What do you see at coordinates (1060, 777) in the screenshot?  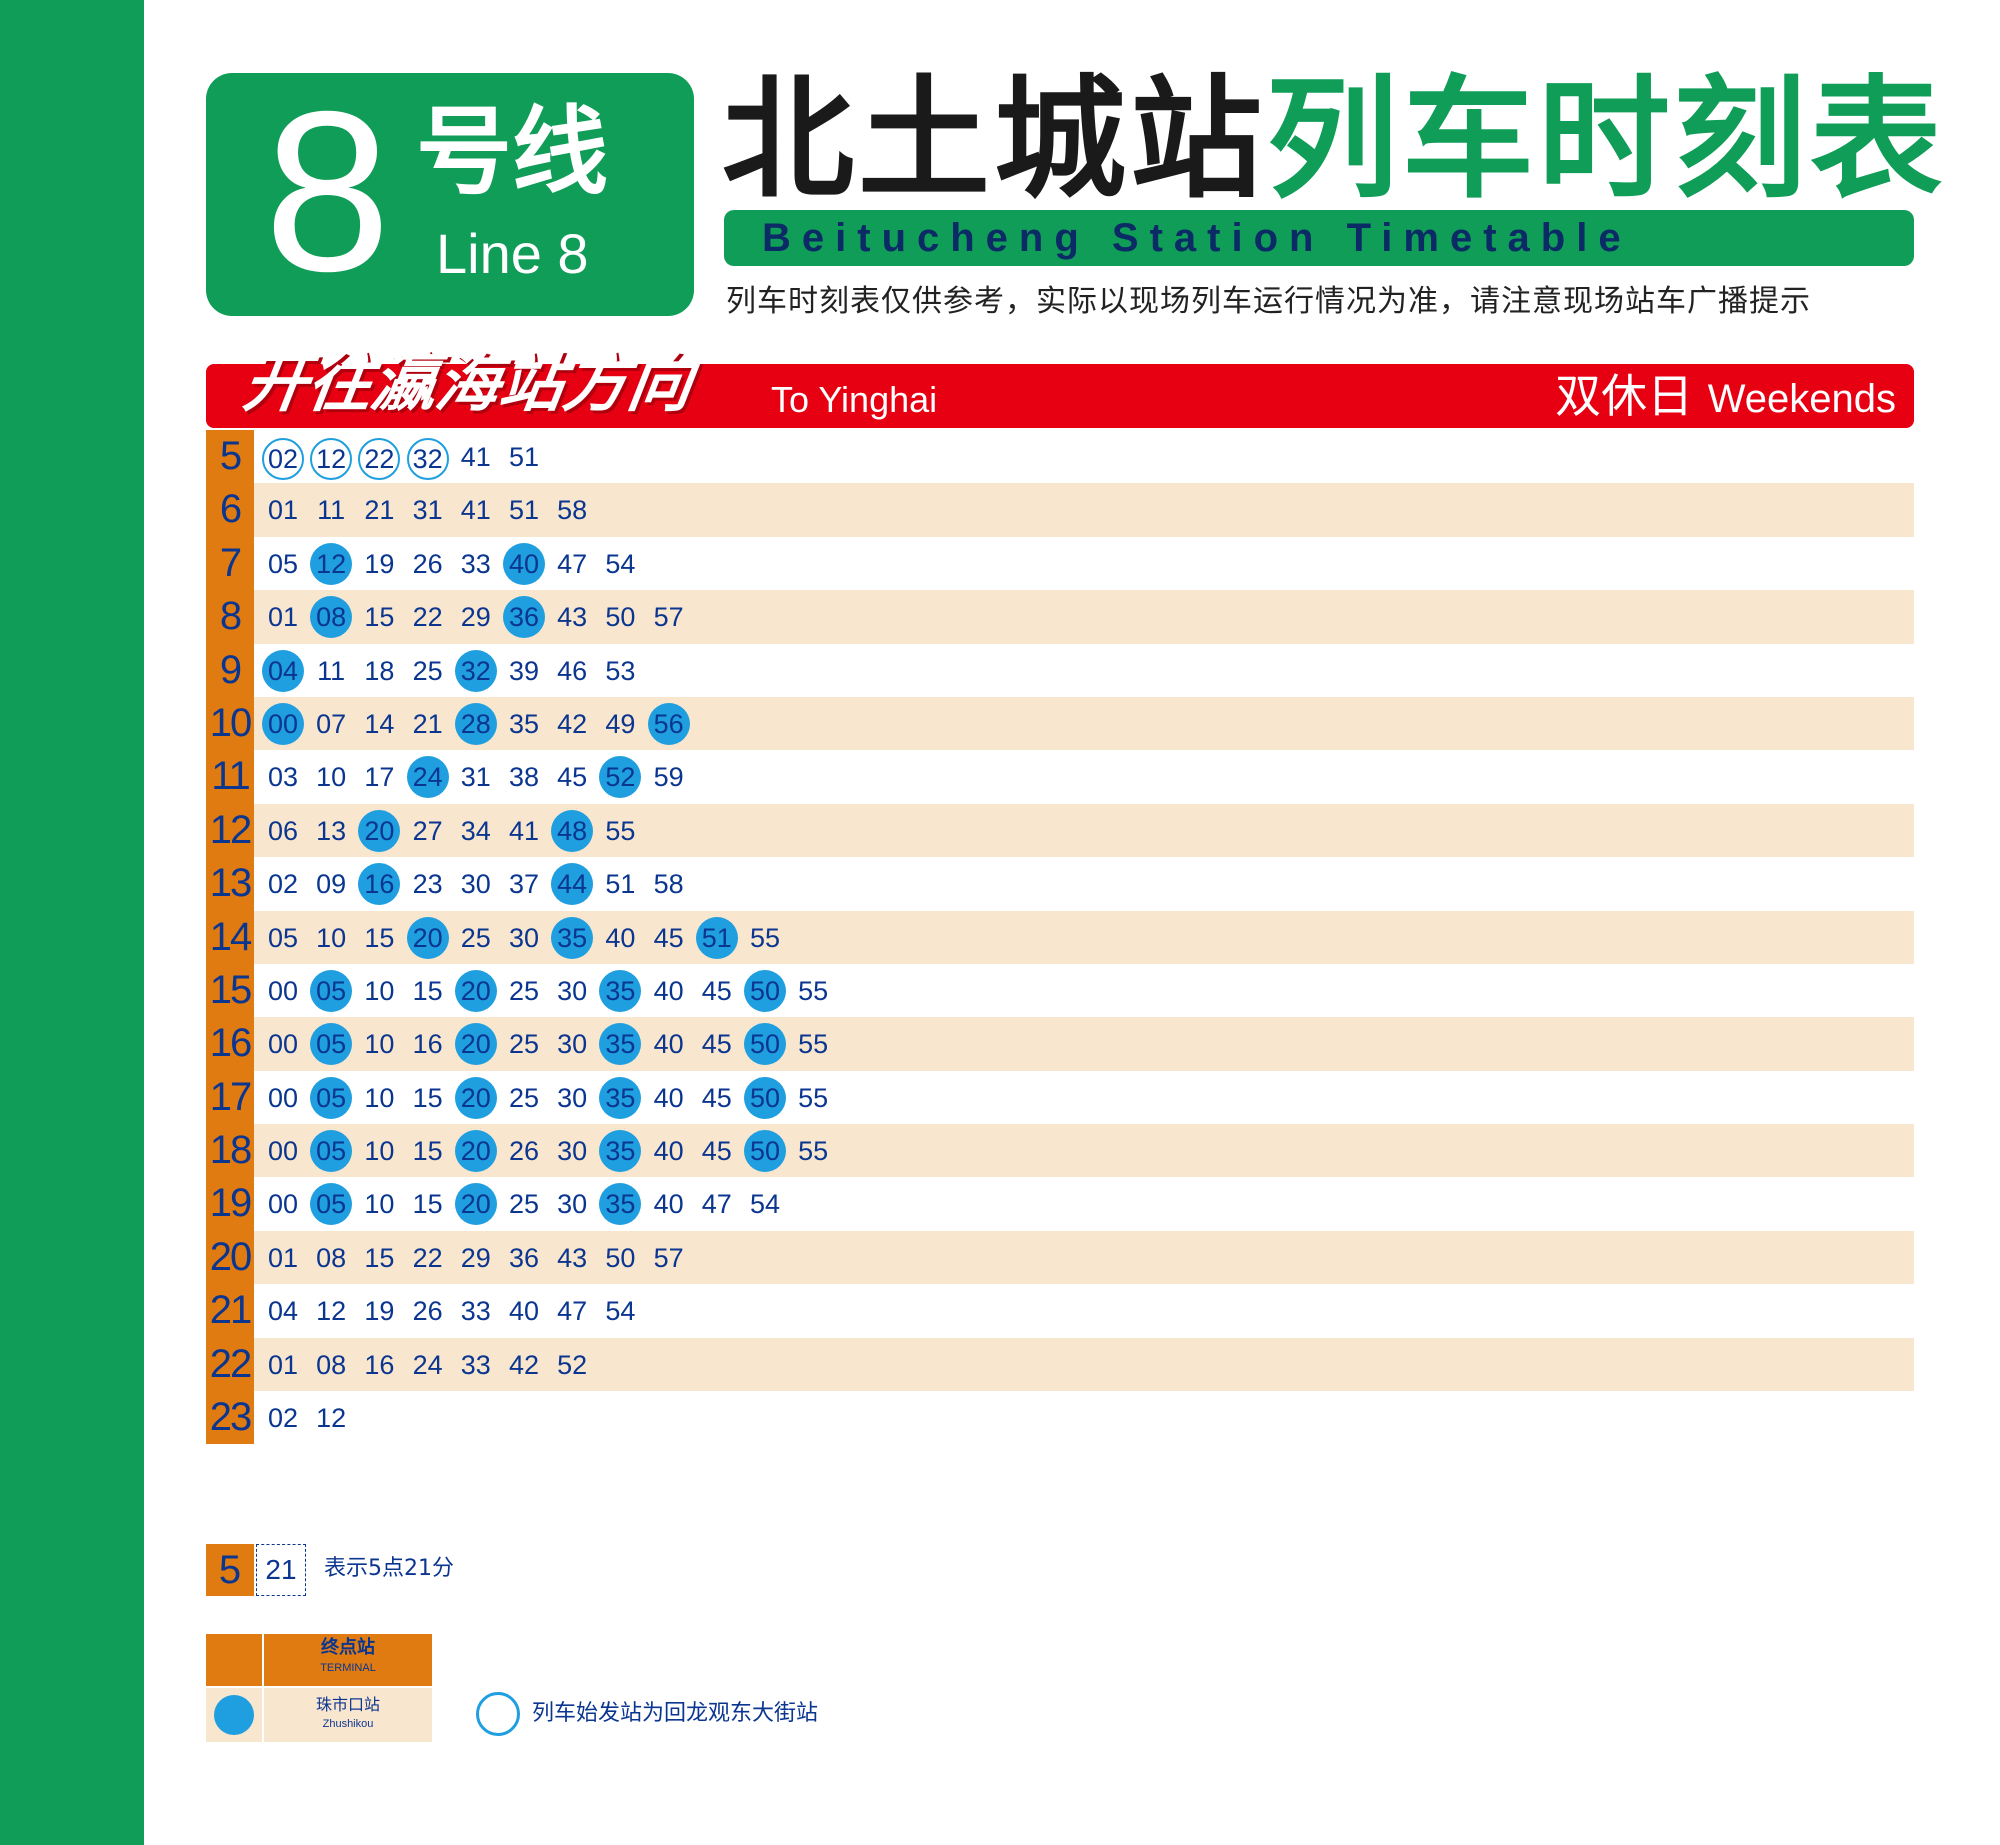 I see `table-row: 11 03 10 17 24 31 38 45 52 59` at bounding box center [1060, 777].